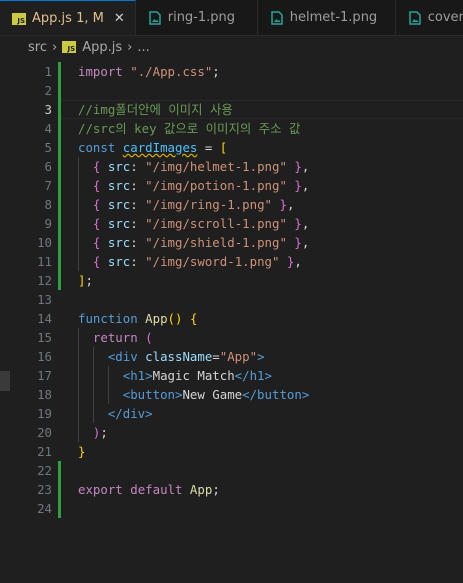 The image size is (463, 583). I want to click on tab-label: App.js 1, M, so click(68, 18).